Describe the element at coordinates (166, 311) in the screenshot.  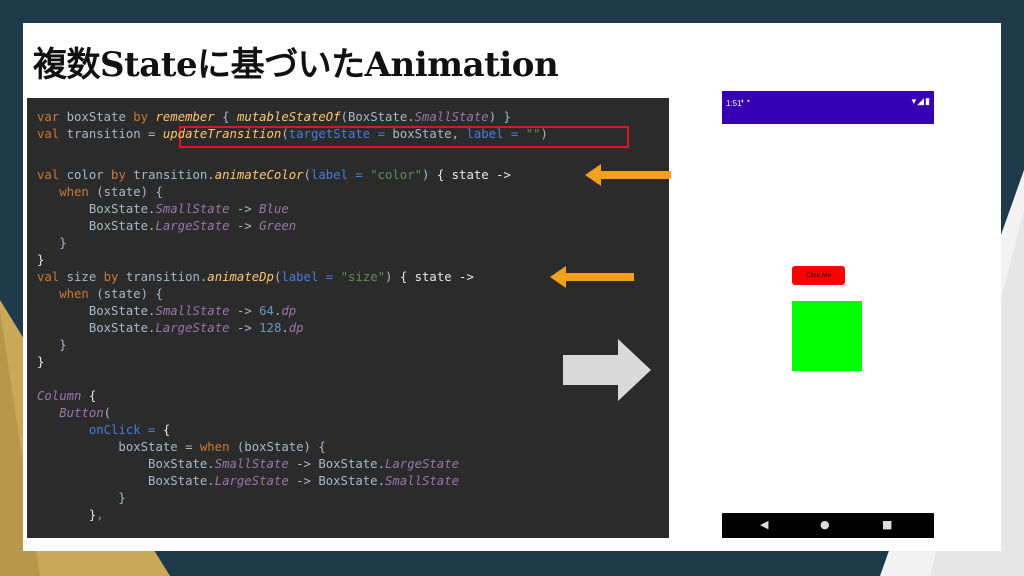
I see `code-line: BoxState.SmallState -> 64.dp` at that location.